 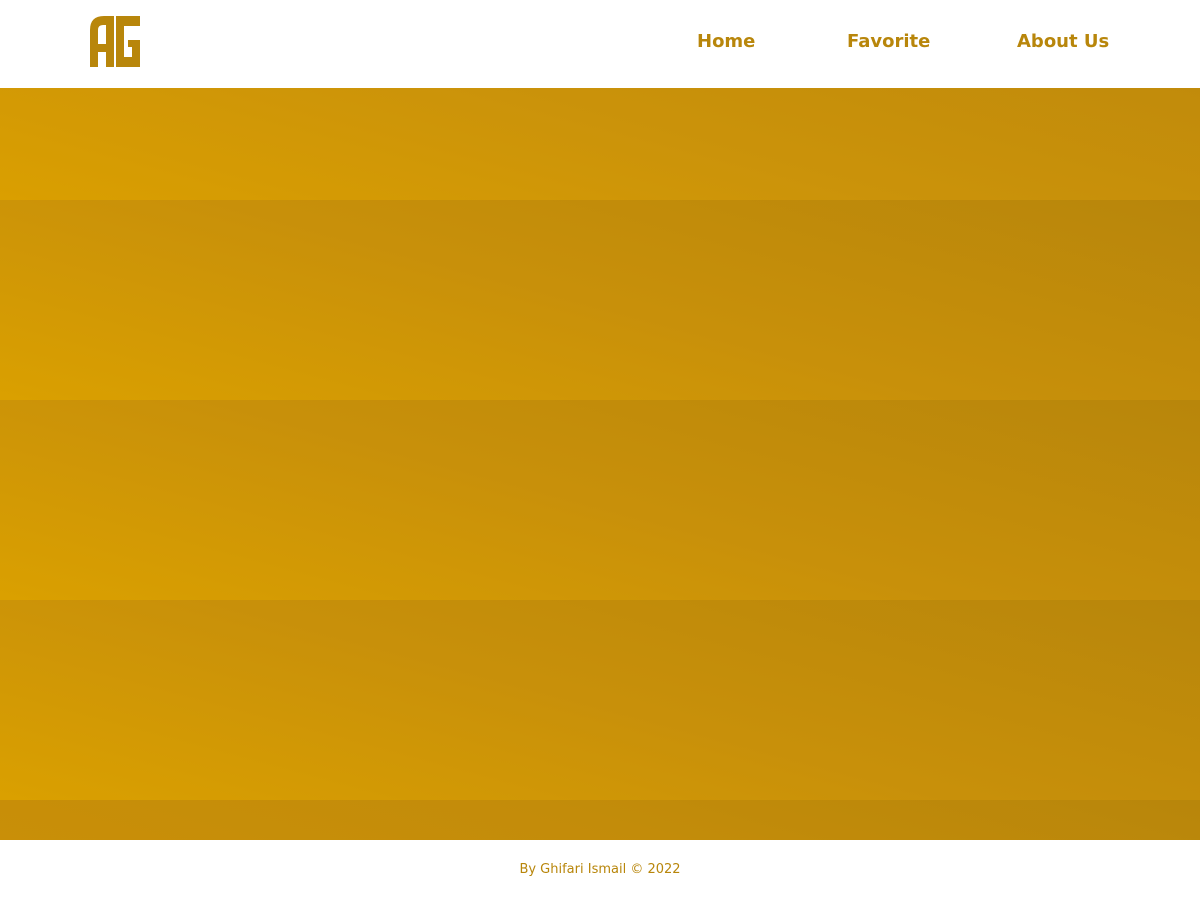 I want to click on navbar: Home Favorite About Us, so click(x=600, y=44).